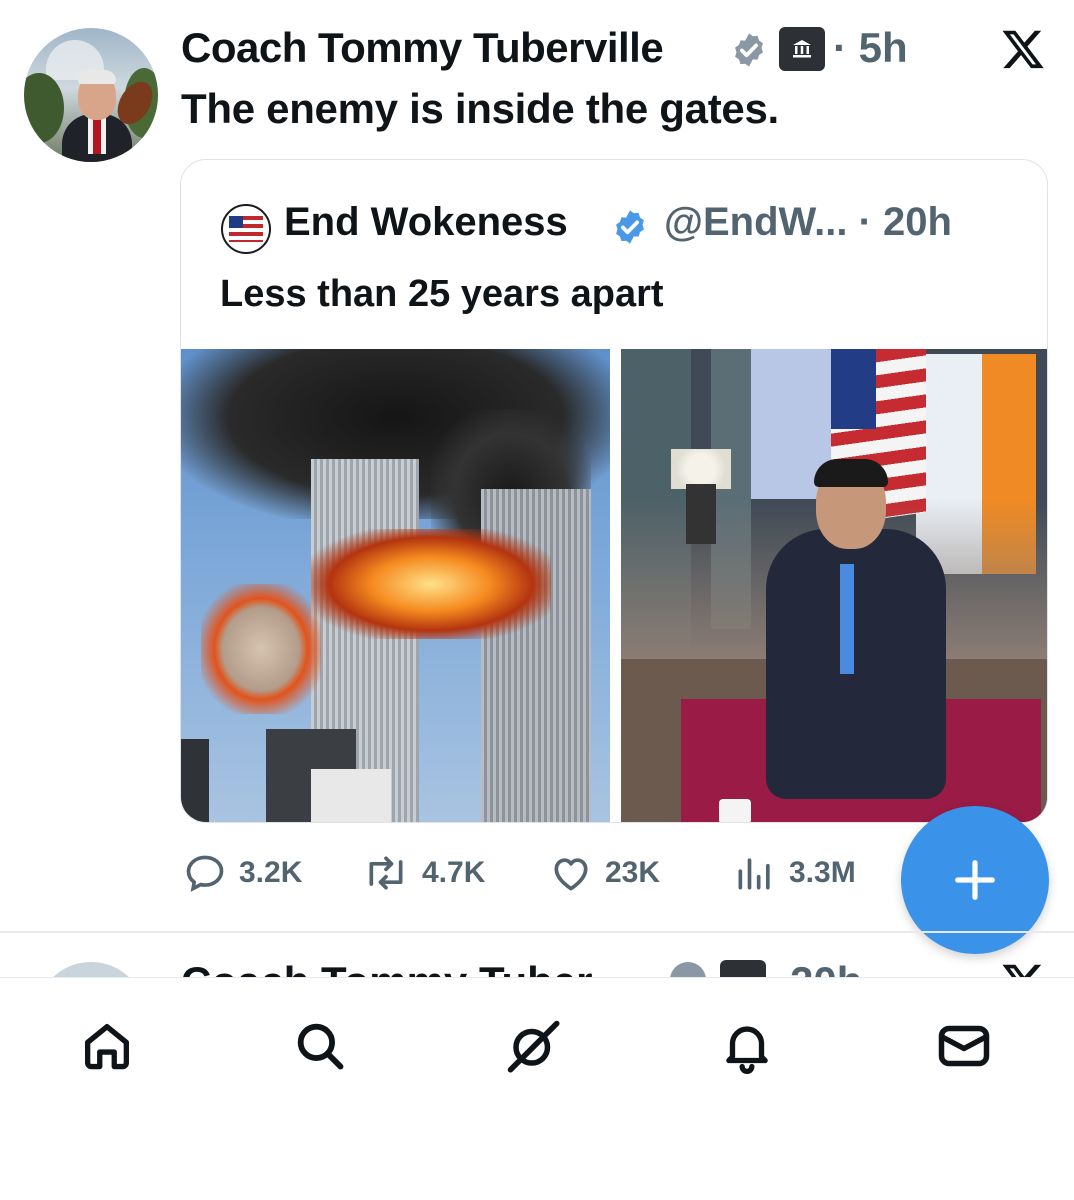 This screenshot has height=1200, width=1074. I want to click on tab-messages, so click(964, 1046).